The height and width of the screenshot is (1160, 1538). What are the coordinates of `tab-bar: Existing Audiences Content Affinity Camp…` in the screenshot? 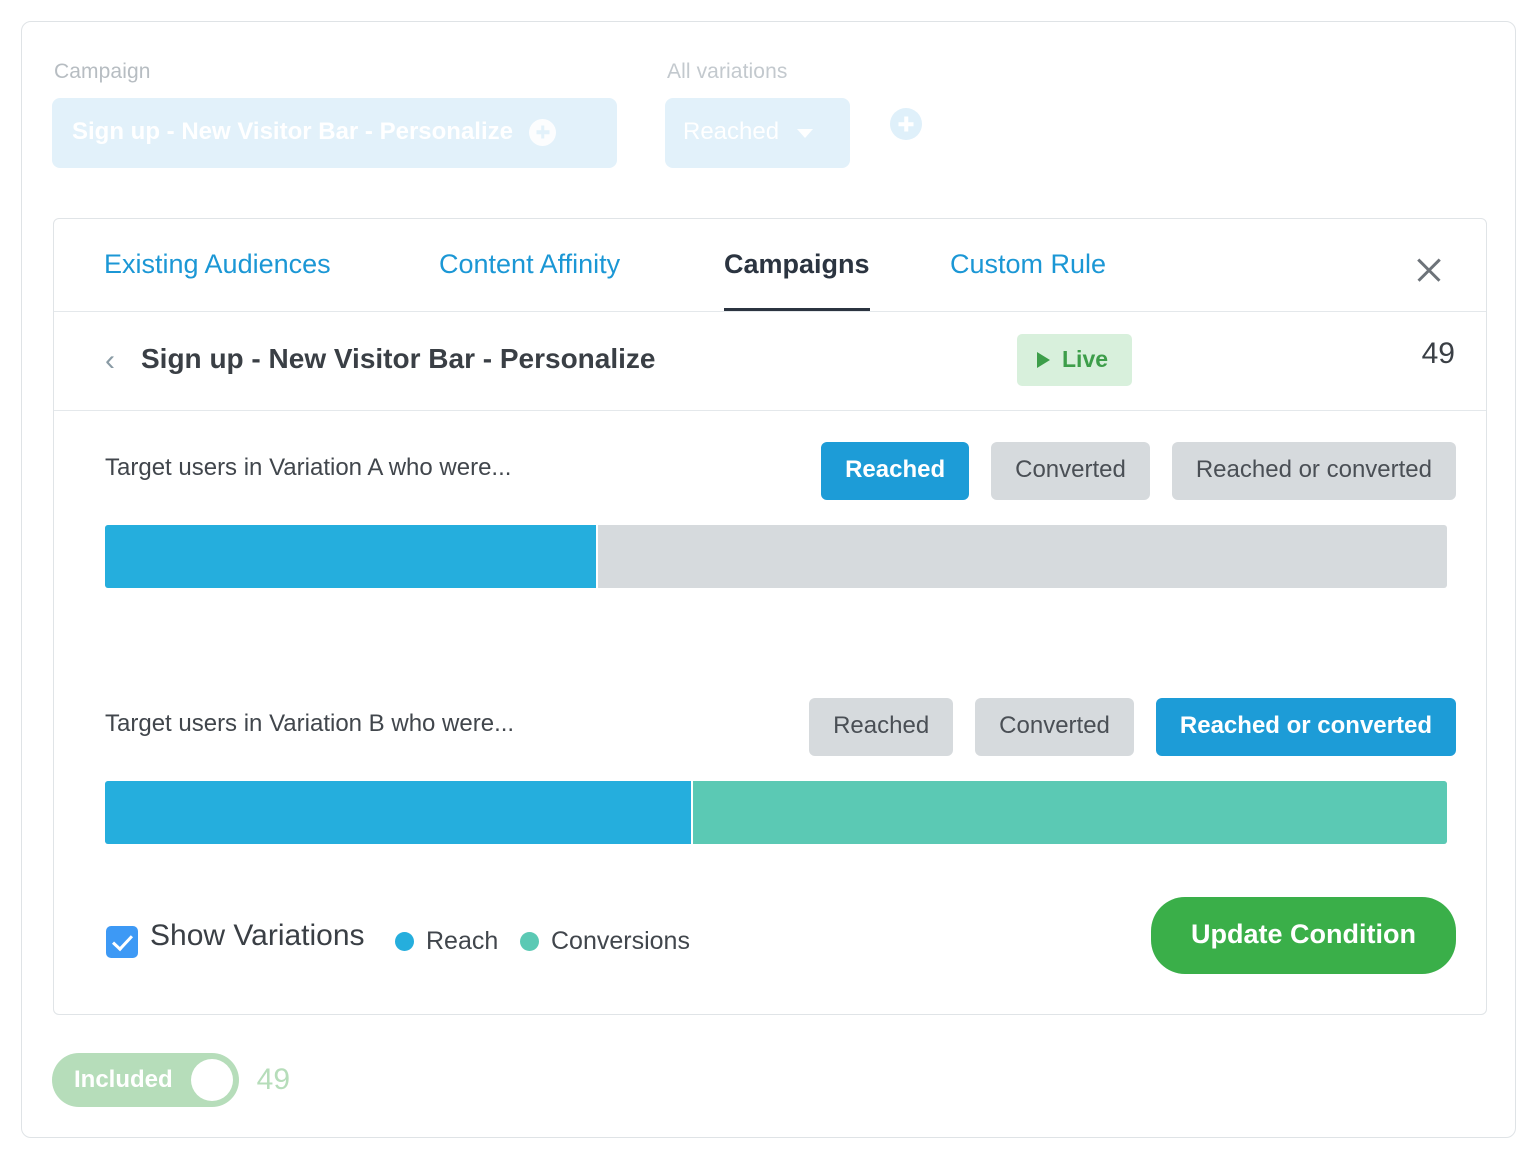 It's located at (770, 265).